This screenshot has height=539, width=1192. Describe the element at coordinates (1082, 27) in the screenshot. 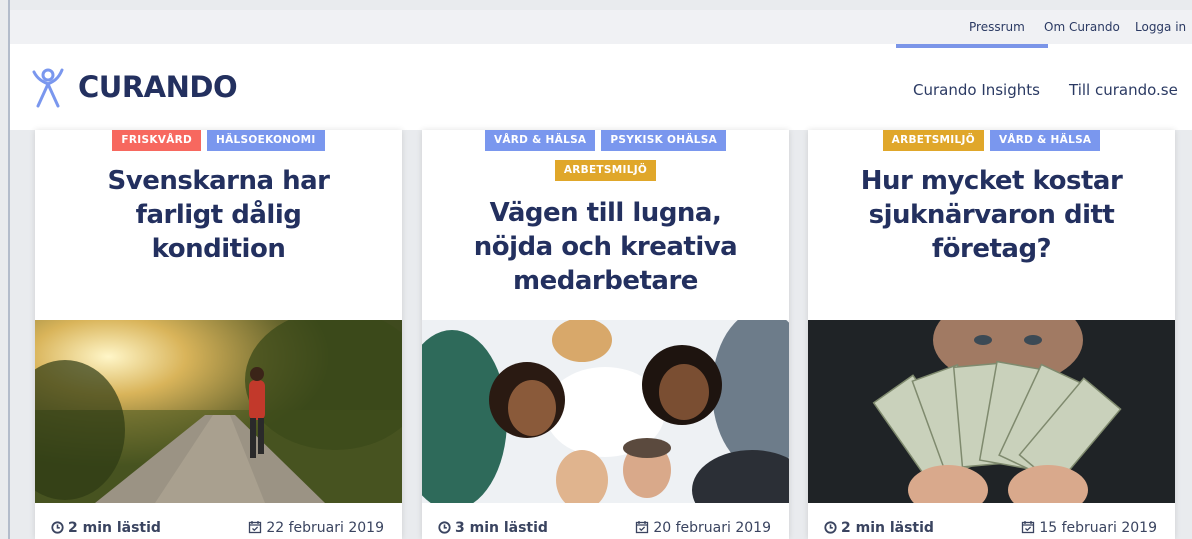

I see `about-link: Om Curando` at that location.